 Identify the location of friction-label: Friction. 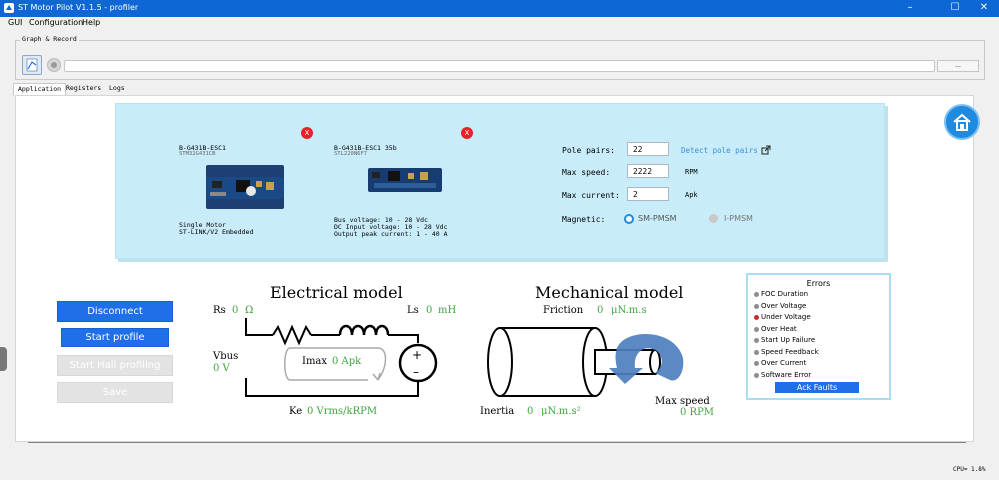
(563, 310).